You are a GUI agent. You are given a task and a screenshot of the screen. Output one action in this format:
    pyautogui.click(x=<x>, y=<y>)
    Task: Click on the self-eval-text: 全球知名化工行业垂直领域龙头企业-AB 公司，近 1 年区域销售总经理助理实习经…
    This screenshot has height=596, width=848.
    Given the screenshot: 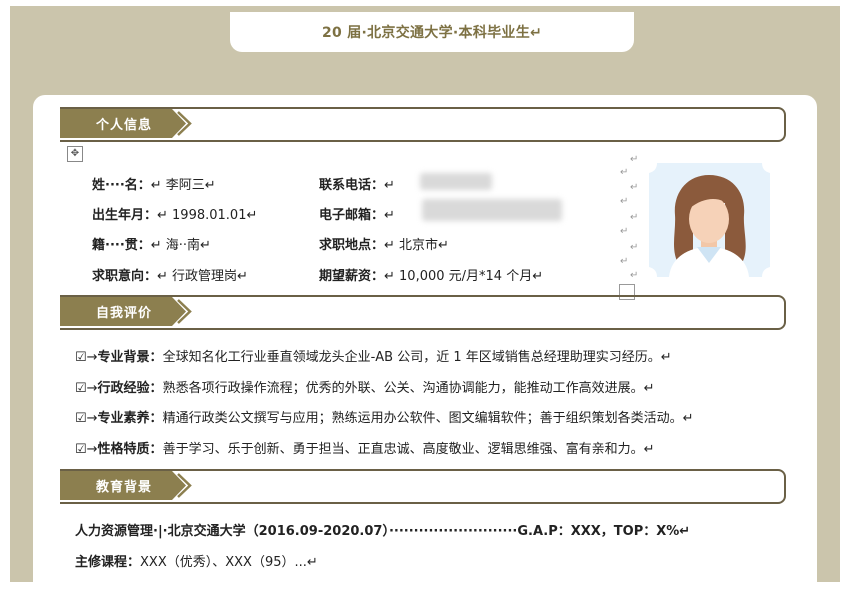 What is the action you would take?
    pyautogui.click(x=417, y=357)
    